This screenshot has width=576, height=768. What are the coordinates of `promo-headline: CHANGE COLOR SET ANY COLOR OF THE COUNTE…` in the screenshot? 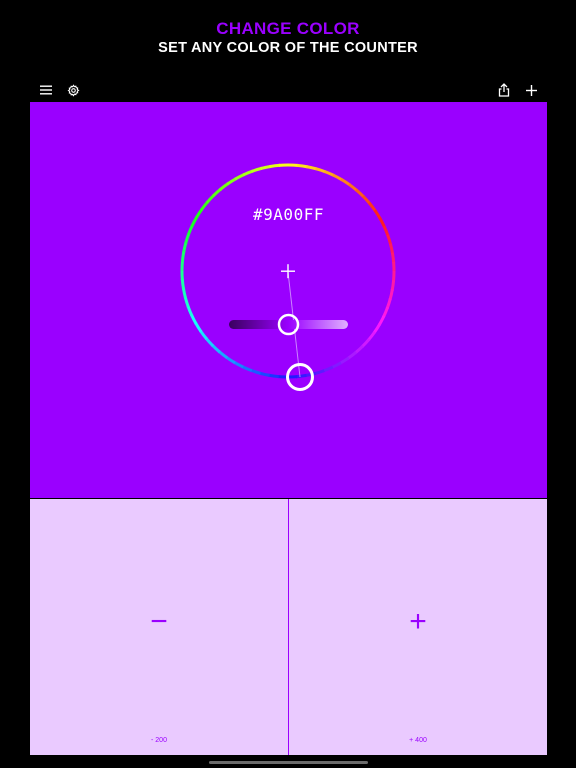 It's located at (288, 38).